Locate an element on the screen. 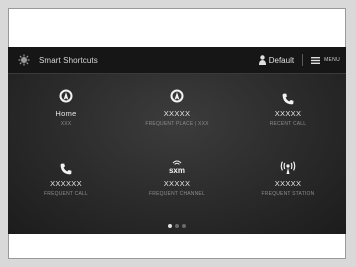 This screenshot has width=356, height=267. shortcut-frequent-place: XXXXX FREQUENT PLACE | XXX is located at coordinates (177, 115).